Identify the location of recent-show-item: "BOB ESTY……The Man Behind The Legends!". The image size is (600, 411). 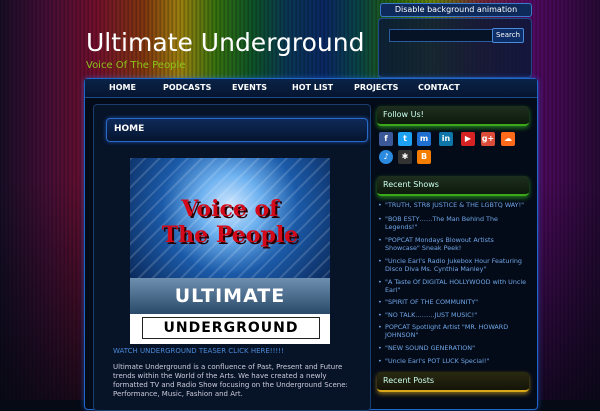
(452, 223).